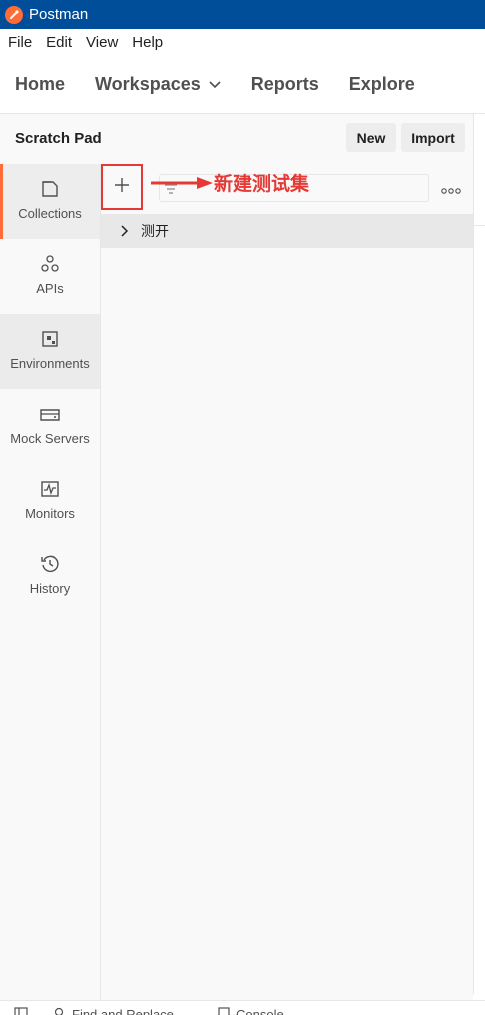 The image size is (485, 1015). What do you see at coordinates (49, 288) in the screenshot?
I see `sidebar-label-apis: APIs` at bounding box center [49, 288].